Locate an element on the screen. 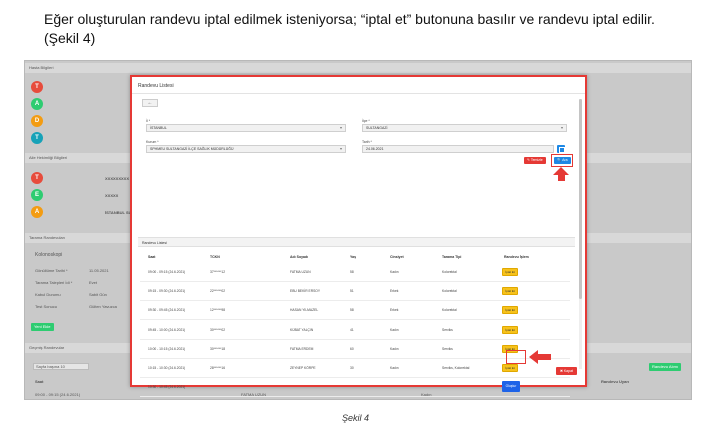 The width and height of the screenshot is (711, 433). cell-saat: 09:15 - 09:30 (24.6.2021) is located at coordinates (167, 291).